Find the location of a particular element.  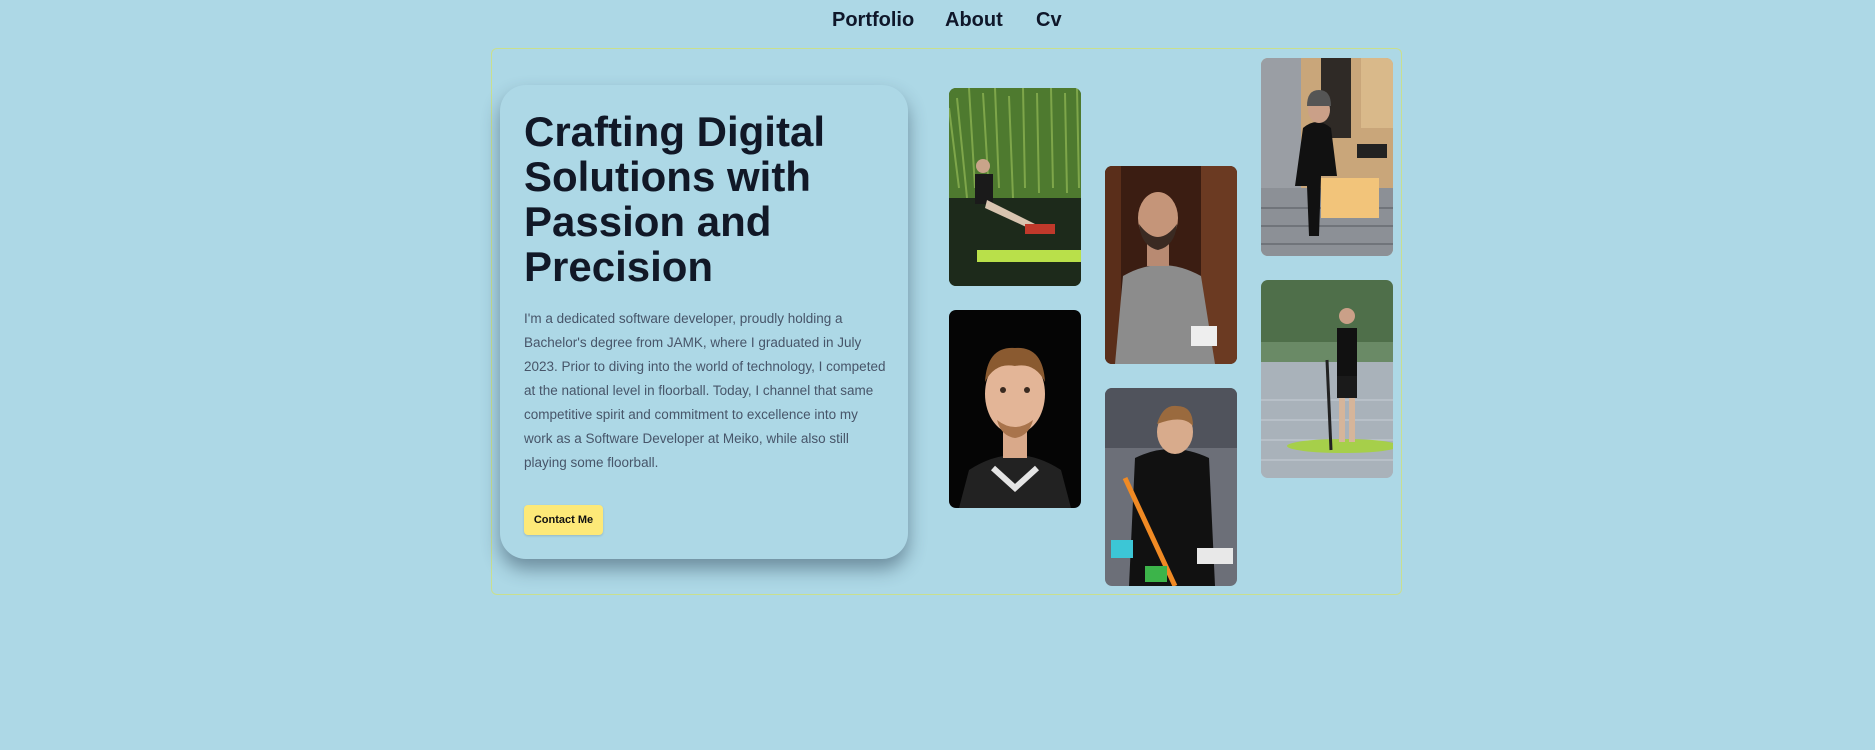

top-nav: Portfolio About Cv is located at coordinates (937, 21).